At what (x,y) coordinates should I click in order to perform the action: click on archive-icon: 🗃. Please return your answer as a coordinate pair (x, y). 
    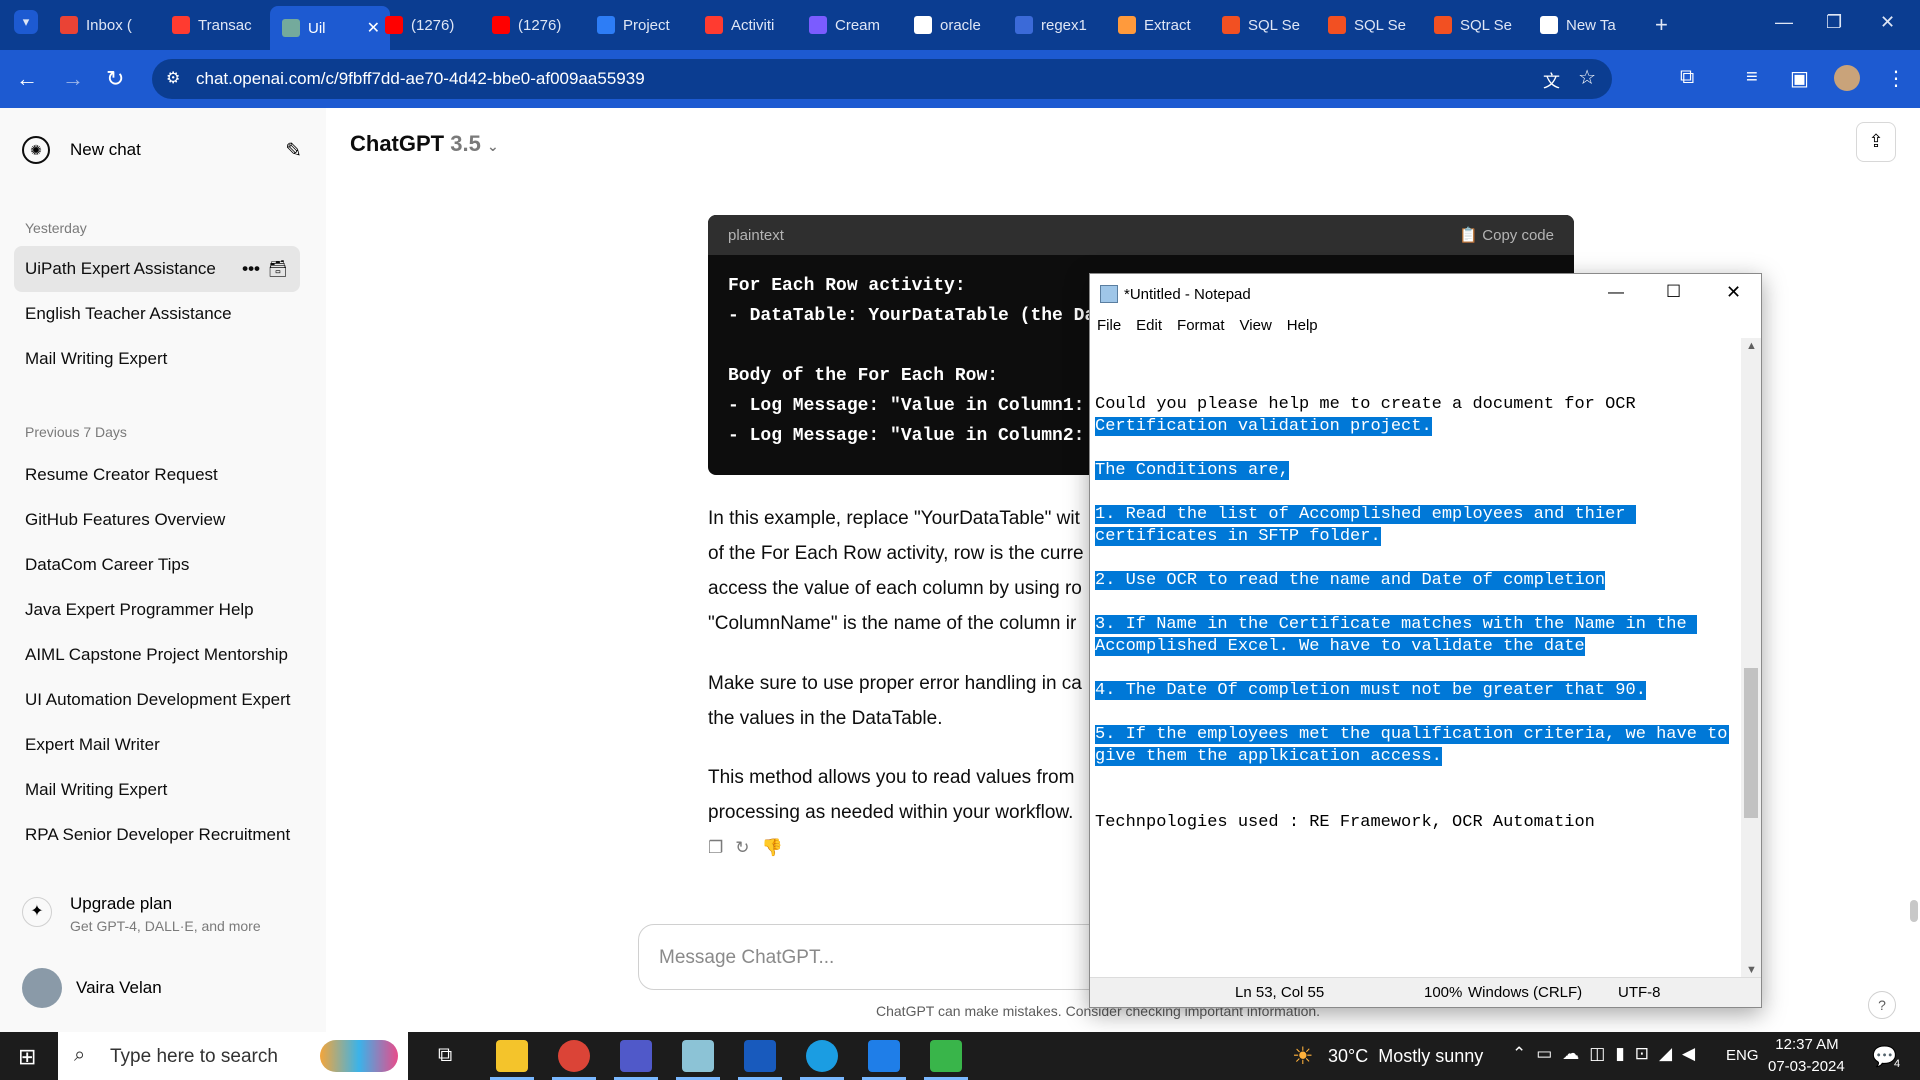
    Looking at the image, I should click on (278, 269).